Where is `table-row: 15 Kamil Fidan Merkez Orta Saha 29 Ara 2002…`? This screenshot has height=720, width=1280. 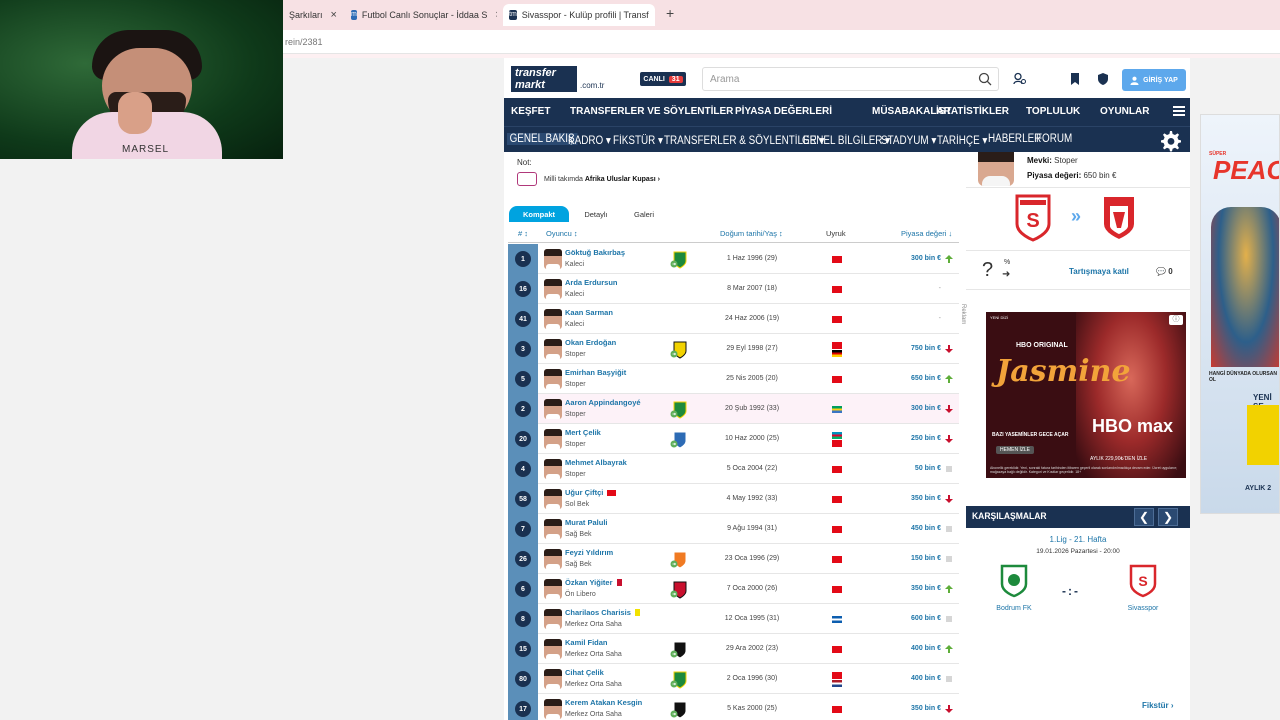
table-row: 15 Kamil Fidan Merkez Orta Saha 29 Ara 2002… is located at coordinates (733, 649).